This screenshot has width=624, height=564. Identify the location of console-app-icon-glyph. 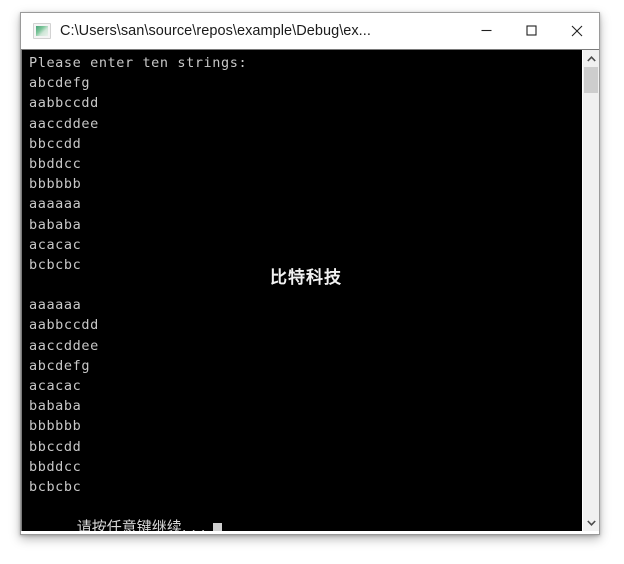
(42, 30).